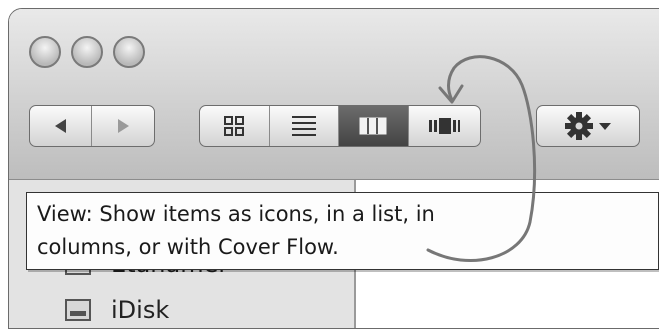  I want to click on column-view-button, so click(374, 126).